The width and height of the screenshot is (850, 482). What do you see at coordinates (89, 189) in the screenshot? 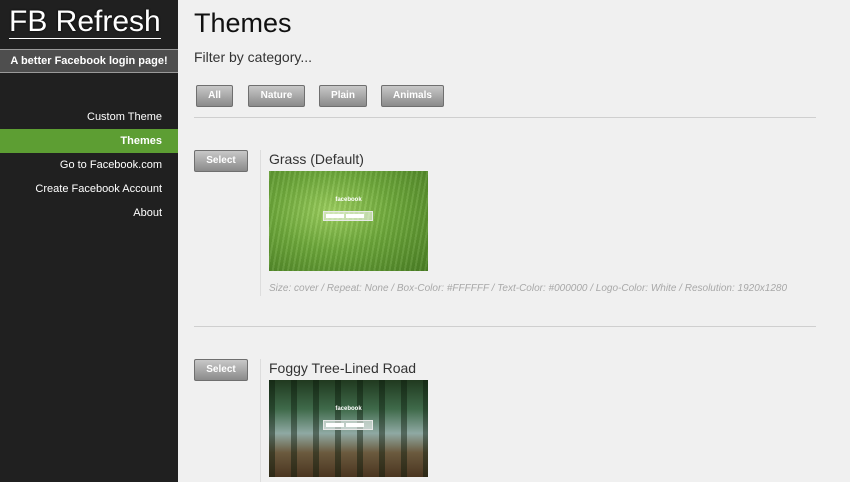
I see `nav-item-create-account: Create Facebook Account` at bounding box center [89, 189].